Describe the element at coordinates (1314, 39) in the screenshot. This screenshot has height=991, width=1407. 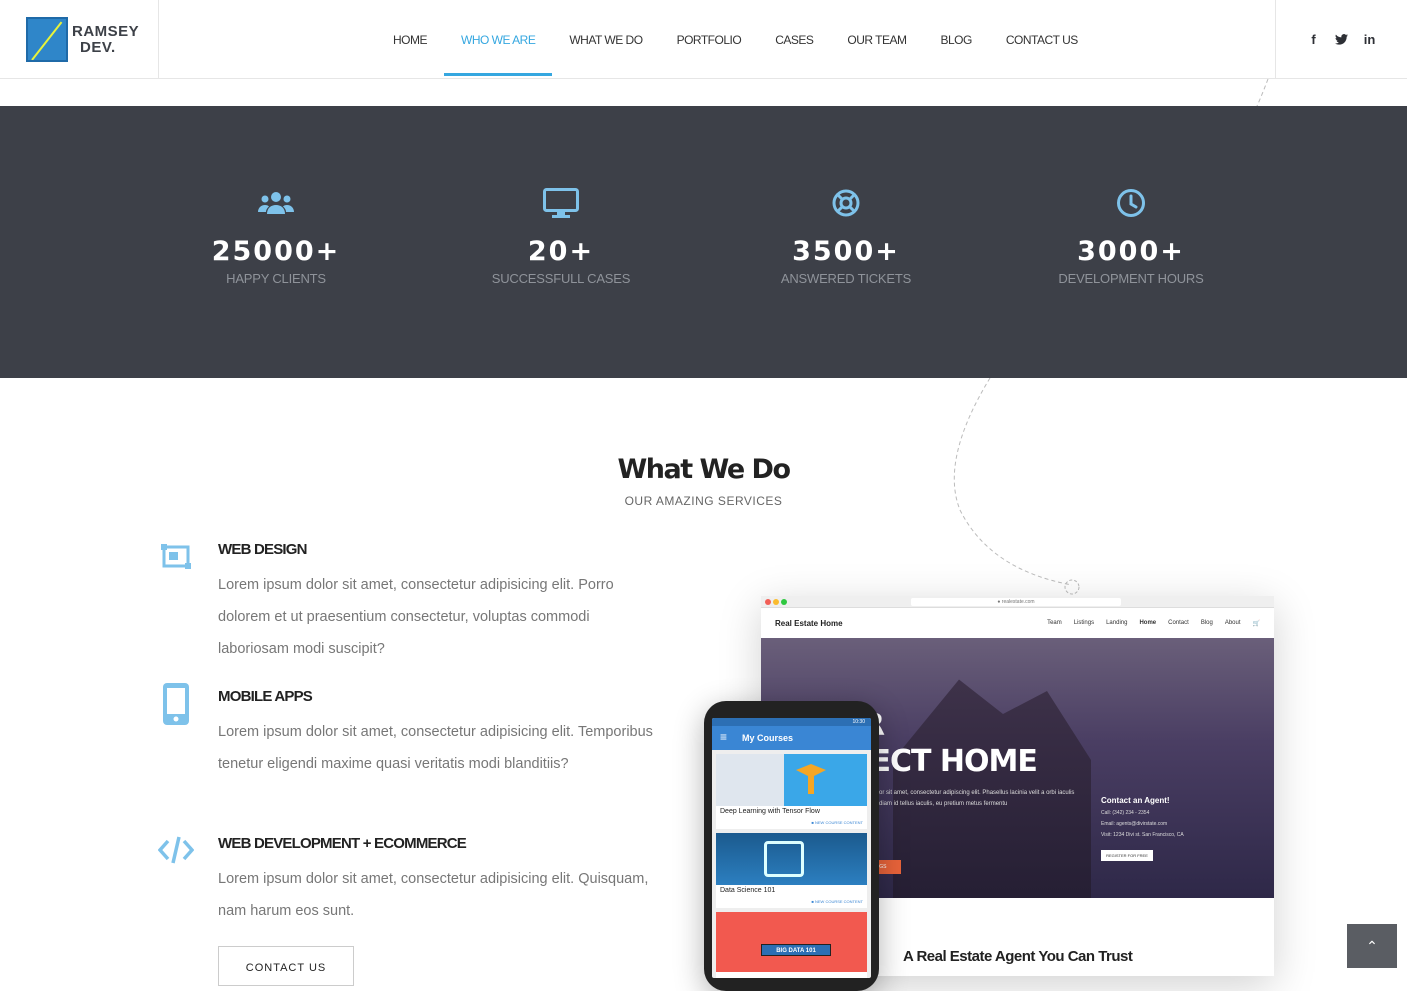
I see `facebook-icon: f` at that location.